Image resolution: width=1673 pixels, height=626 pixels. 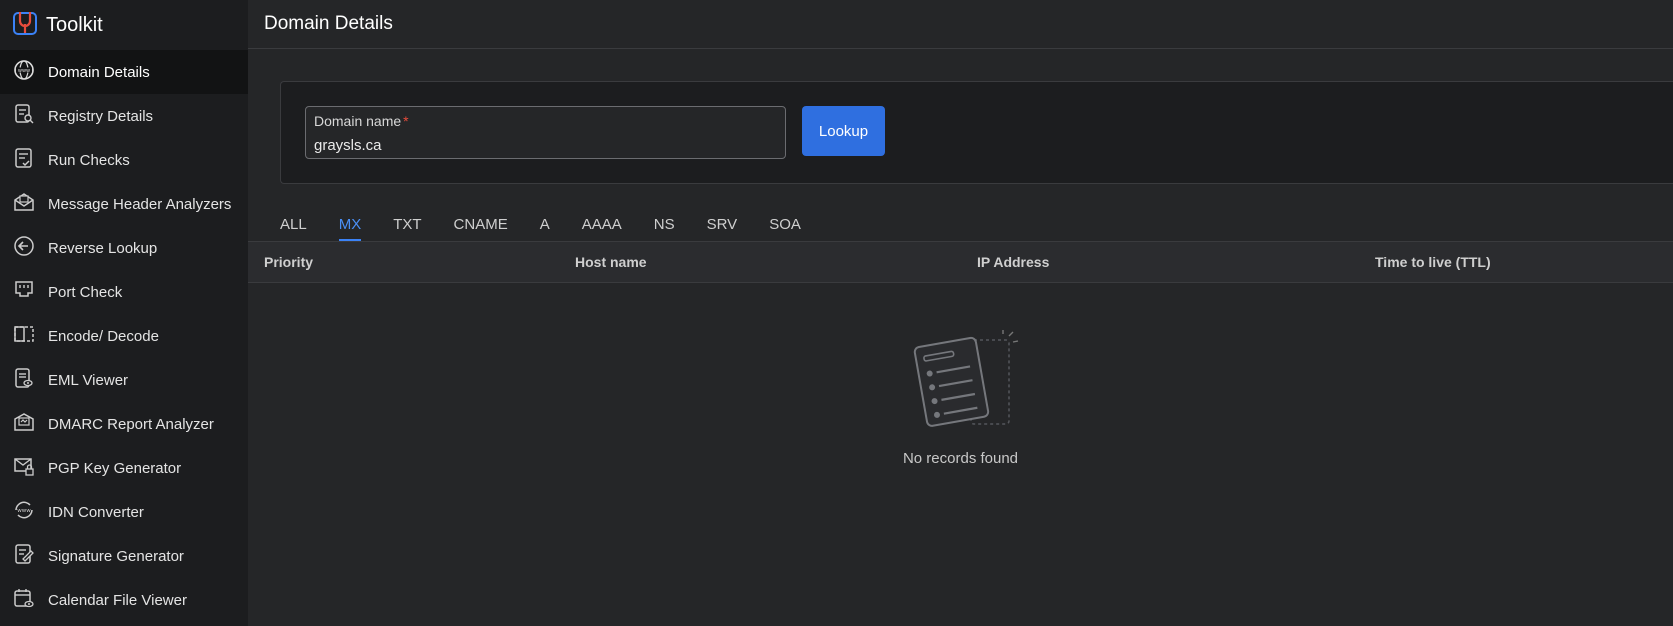 I want to click on sidebar-item-port-check: Port Check, so click(x=124, y=292).